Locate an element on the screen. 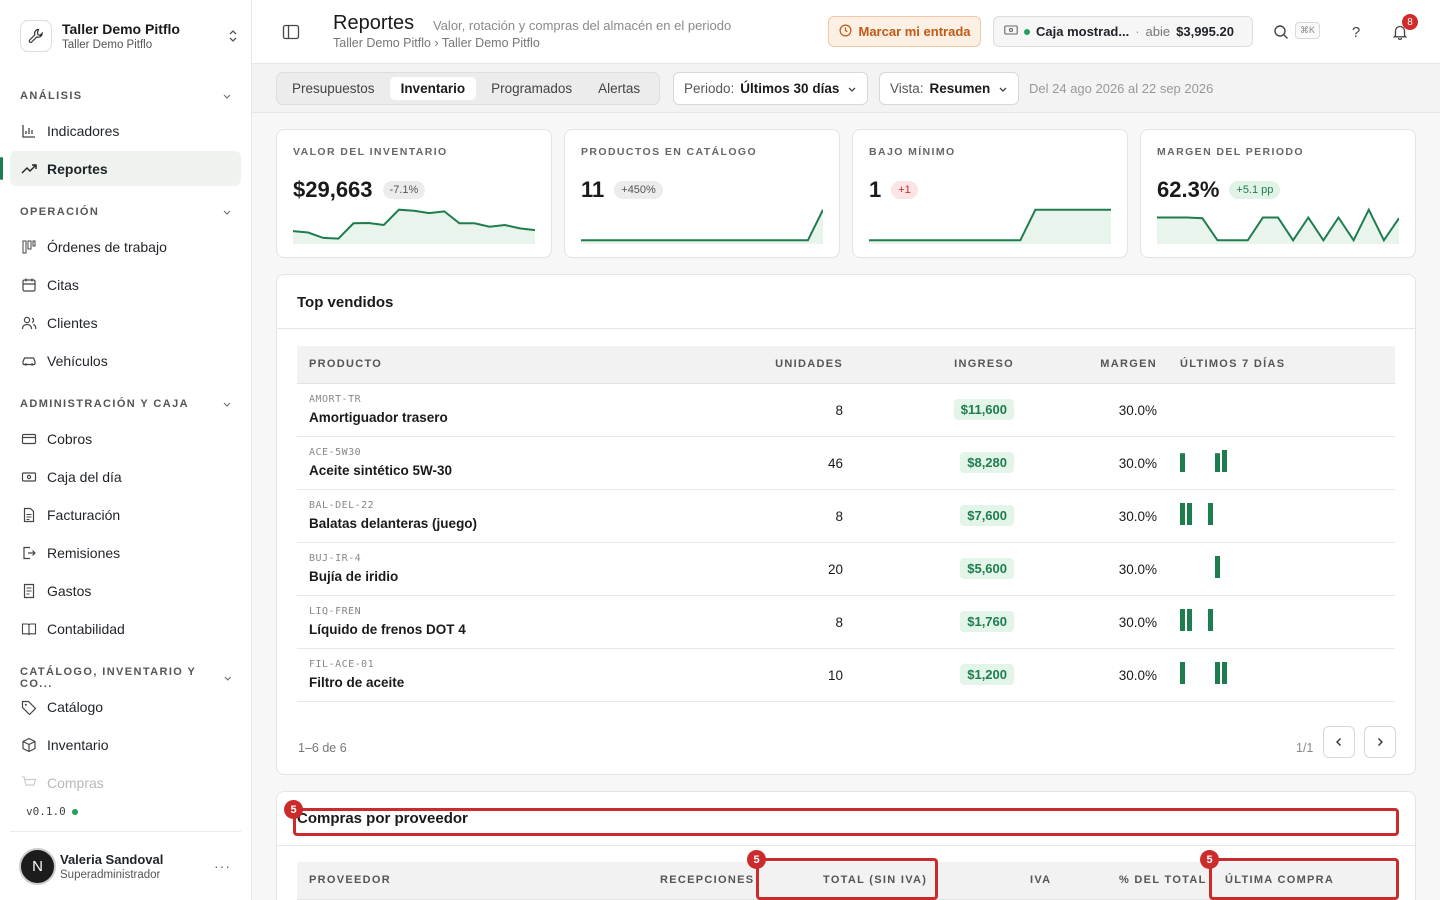  kpi-label: MARGEN DEL PERIODO is located at coordinates (1230, 152).